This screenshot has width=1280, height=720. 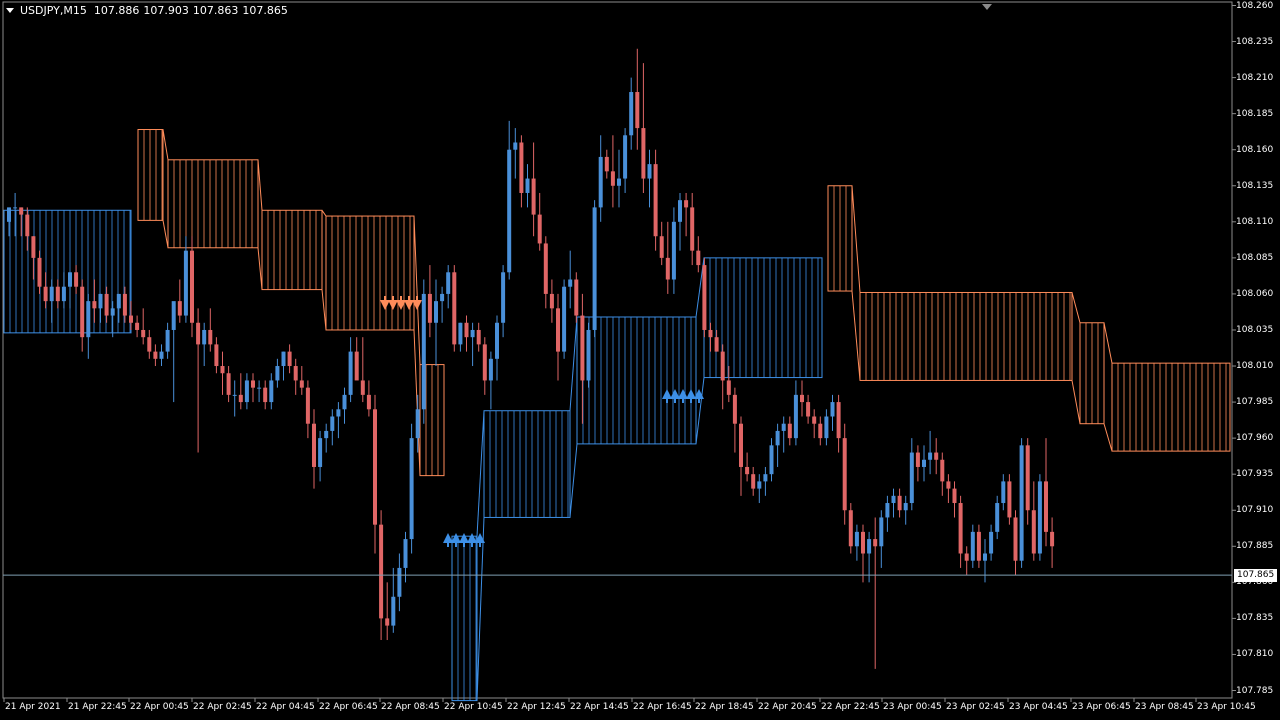 I want to click on time-tick-label: 23 Apr 10:45, so click(x=1226, y=707).